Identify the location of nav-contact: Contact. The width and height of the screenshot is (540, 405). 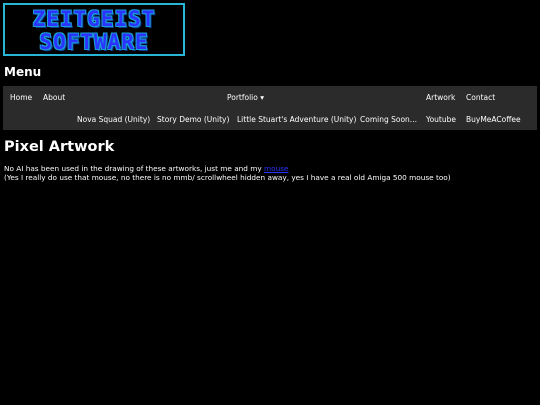
(480, 97).